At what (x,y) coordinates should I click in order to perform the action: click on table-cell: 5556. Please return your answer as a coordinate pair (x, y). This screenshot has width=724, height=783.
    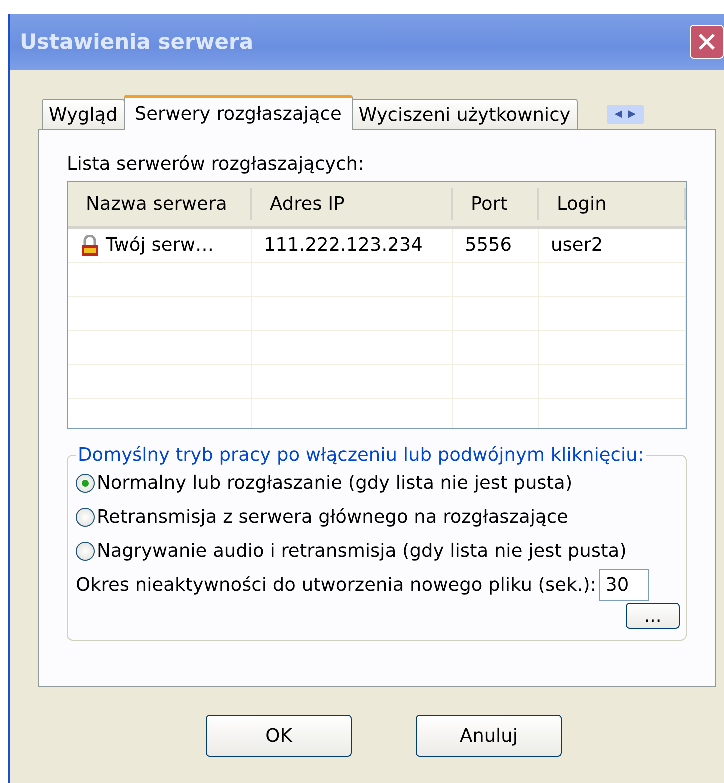
    Looking at the image, I should click on (496, 246).